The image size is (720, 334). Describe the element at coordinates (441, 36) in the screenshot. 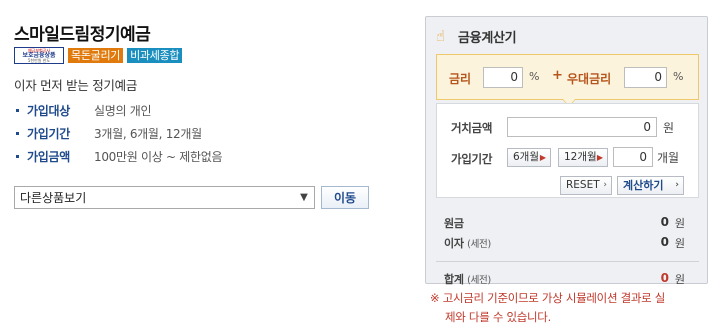

I see `finger-pointer-icon: ☝` at that location.